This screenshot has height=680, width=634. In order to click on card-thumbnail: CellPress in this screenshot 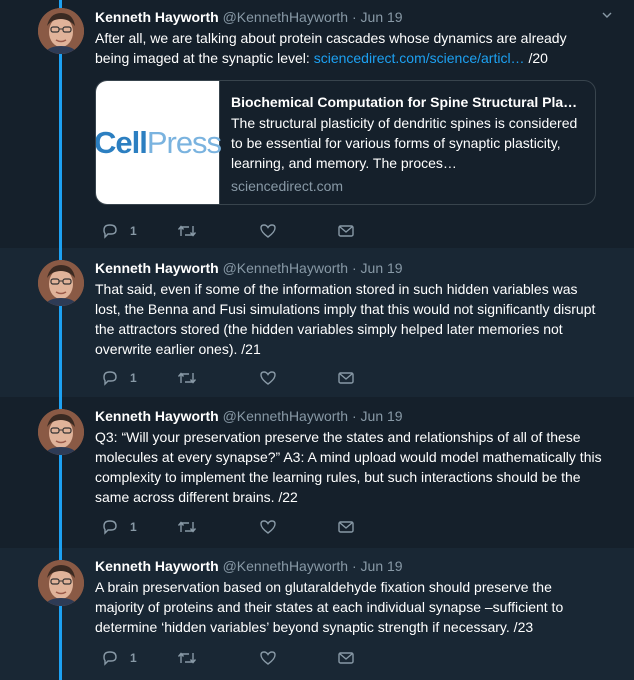, I will do `click(158, 142)`.